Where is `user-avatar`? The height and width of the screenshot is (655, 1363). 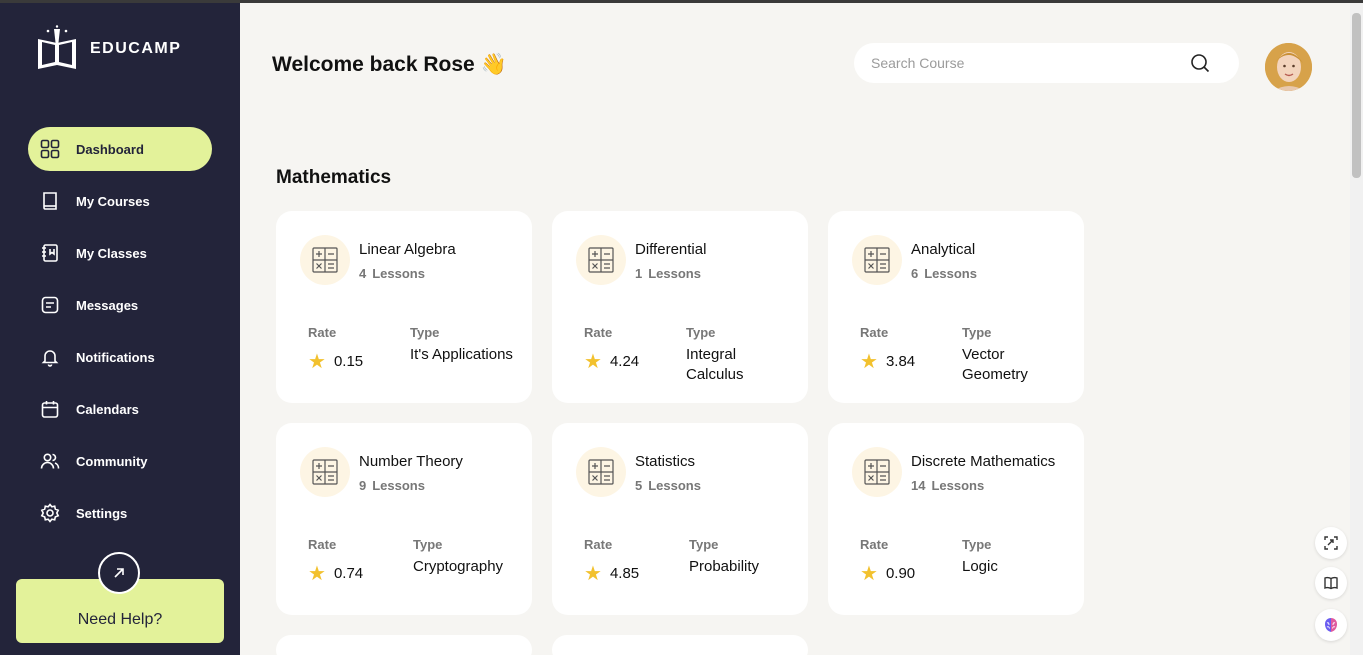
user-avatar is located at coordinates (1288, 67).